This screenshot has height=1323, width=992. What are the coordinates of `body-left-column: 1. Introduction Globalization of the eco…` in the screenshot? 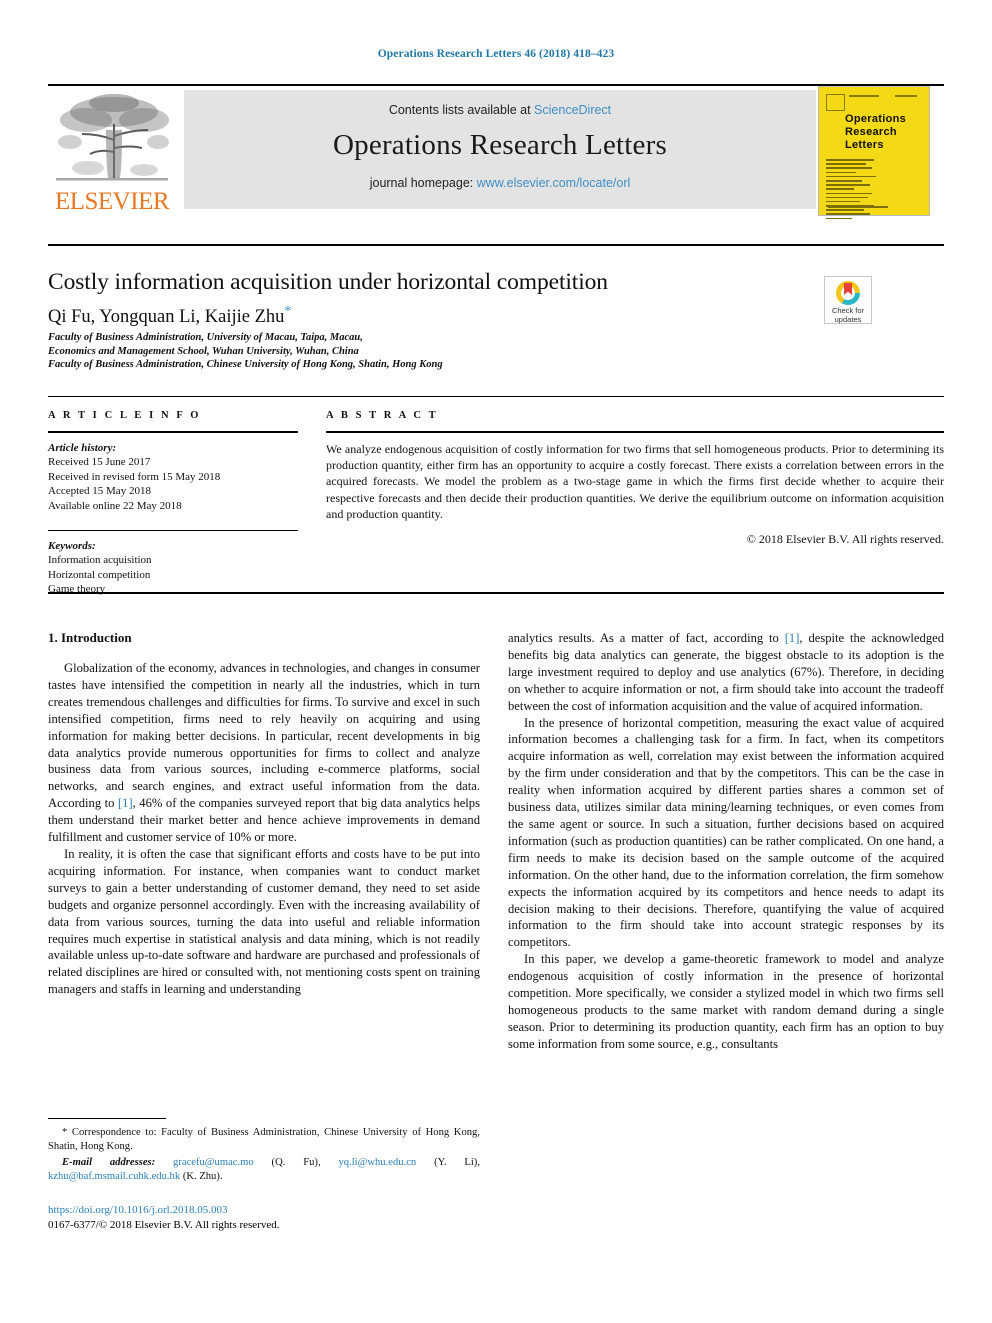 It's located at (264, 814).